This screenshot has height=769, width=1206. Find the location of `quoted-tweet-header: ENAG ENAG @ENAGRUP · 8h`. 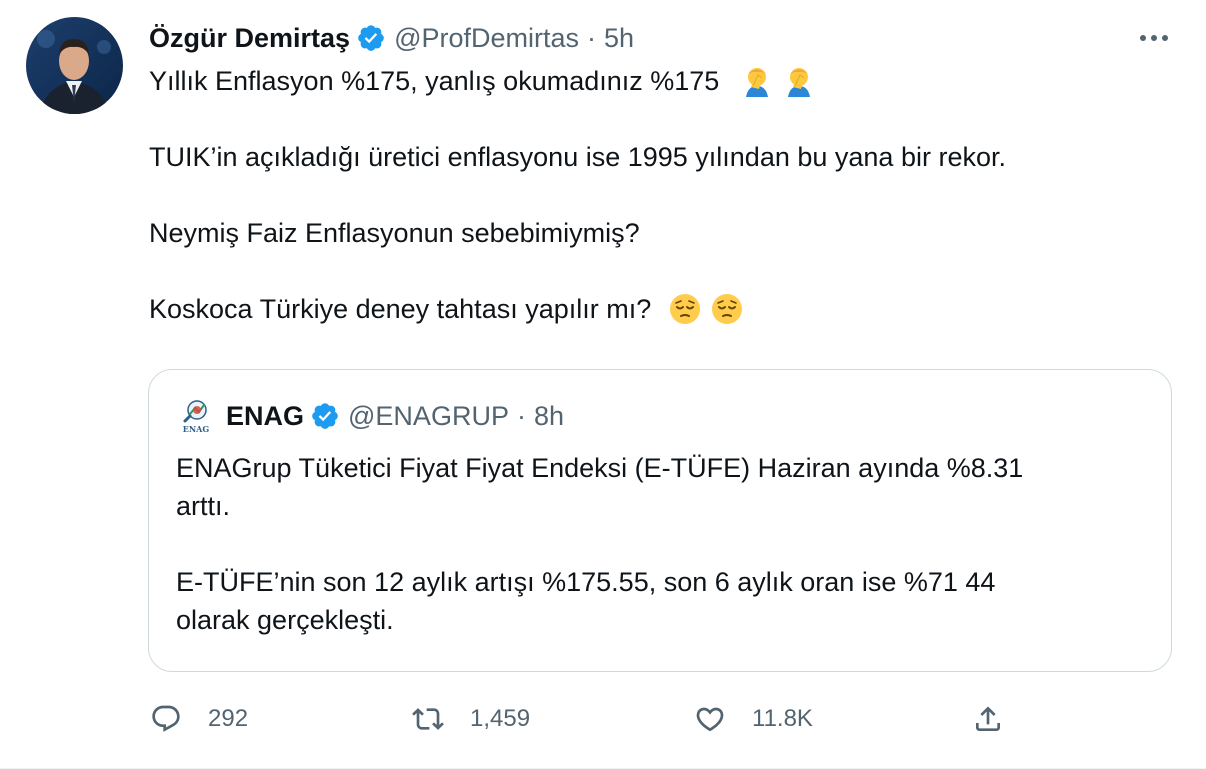

quoted-tweet-header: ENAG ENAG @ENAGRUP · 8h is located at coordinates (370, 416).